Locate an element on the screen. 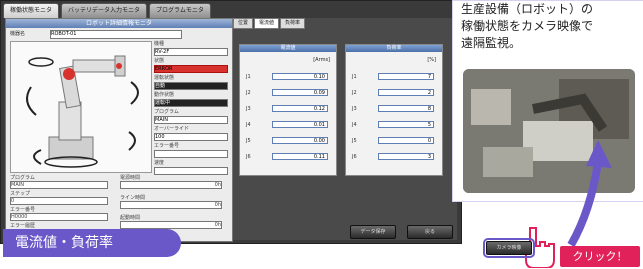 This screenshot has height=269, width=643. current-row: J4 0.01 is located at coordinates (288, 125).